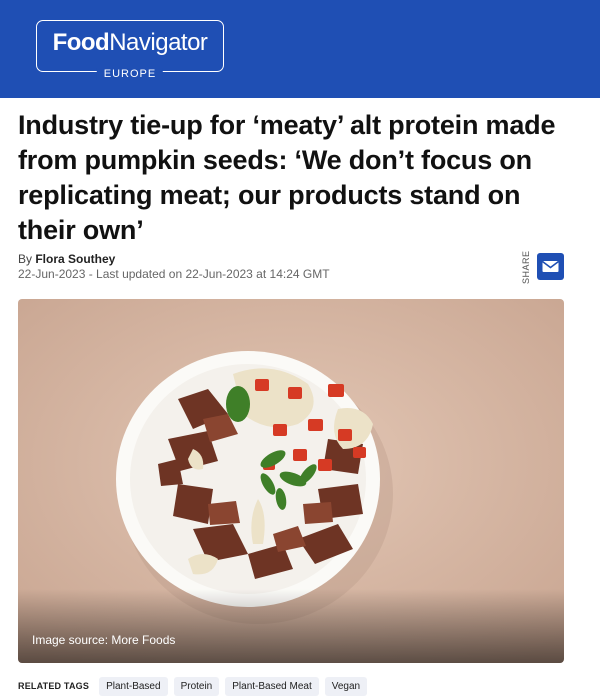 The image size is (600, 700). I want to click on byline-prefix: By, so click(27, 259).